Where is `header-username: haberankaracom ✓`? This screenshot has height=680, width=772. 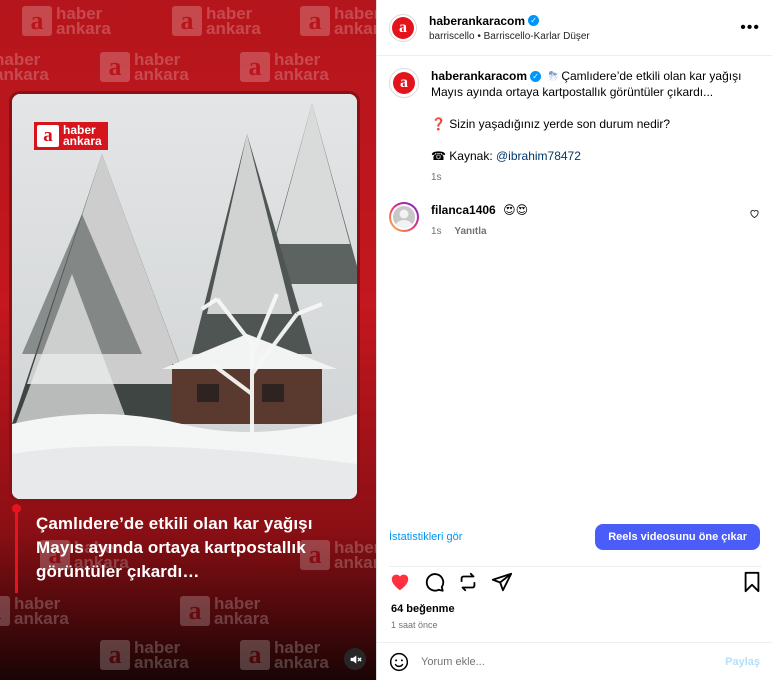 header-username: haberankaracom ✓ is located at coordinates (484, 21).